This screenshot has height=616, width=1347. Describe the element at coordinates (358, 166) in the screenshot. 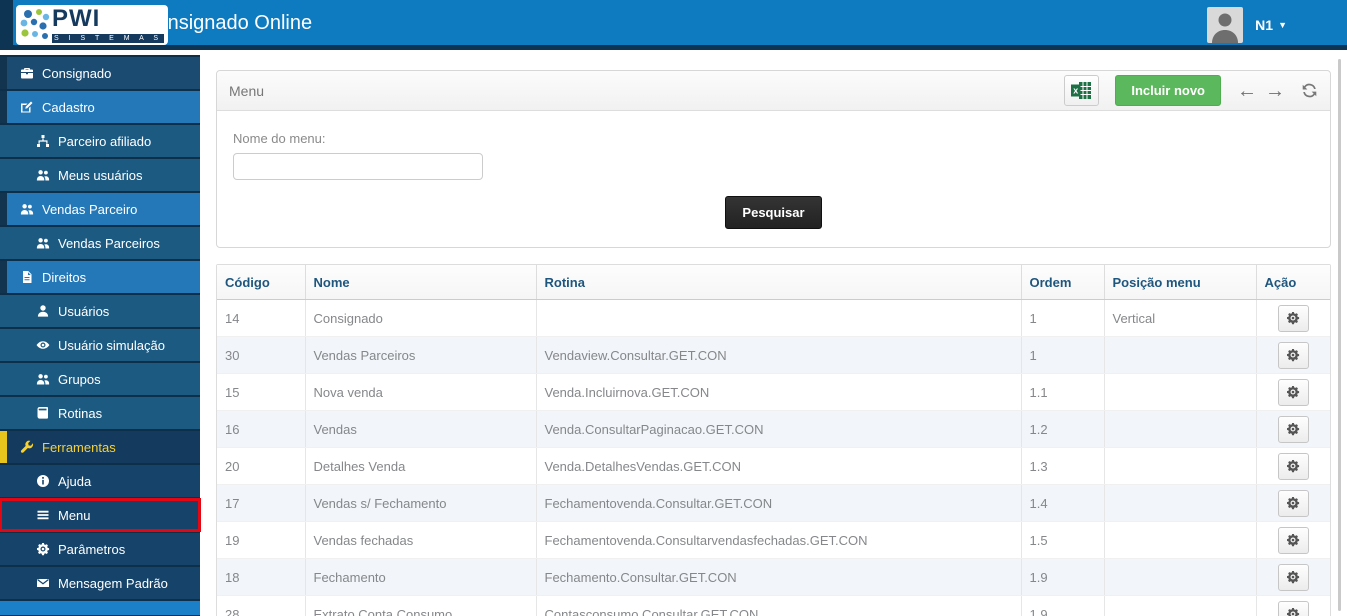

I see `menu-name-input` at that location.